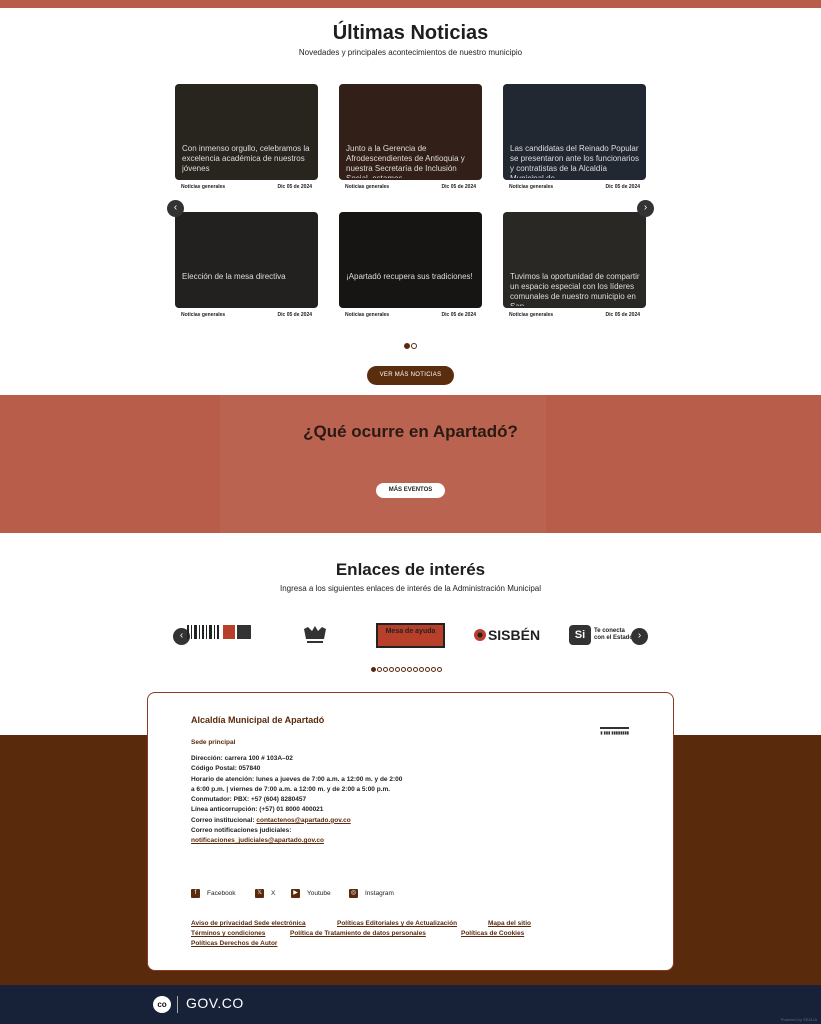 This screenshot has width=821, height=1024. I want to click on editorial-policy-link: Políticas Editoriales y de Actualización, so click(397, 923).